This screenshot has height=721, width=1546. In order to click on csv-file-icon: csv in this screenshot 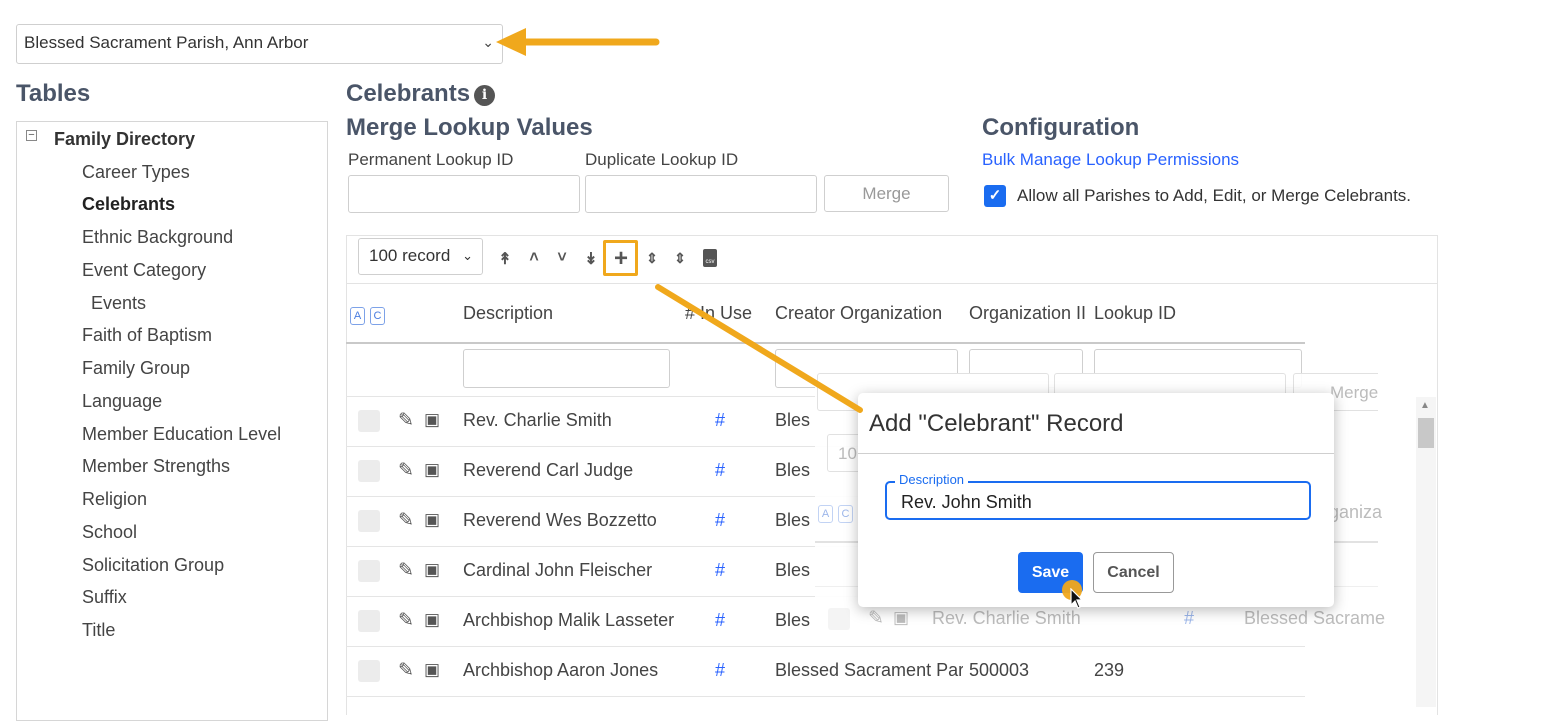, I will do `click(710, 258)`.